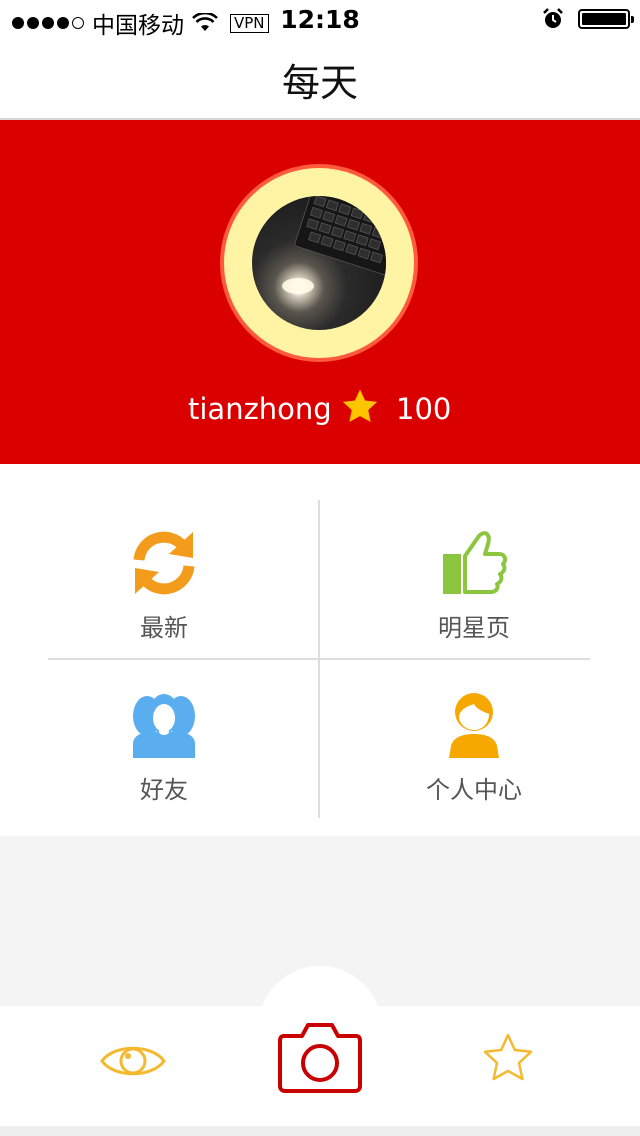 This screenshot has height=1136, width=640. I want to click on avatar-ring, so click(319, 263).